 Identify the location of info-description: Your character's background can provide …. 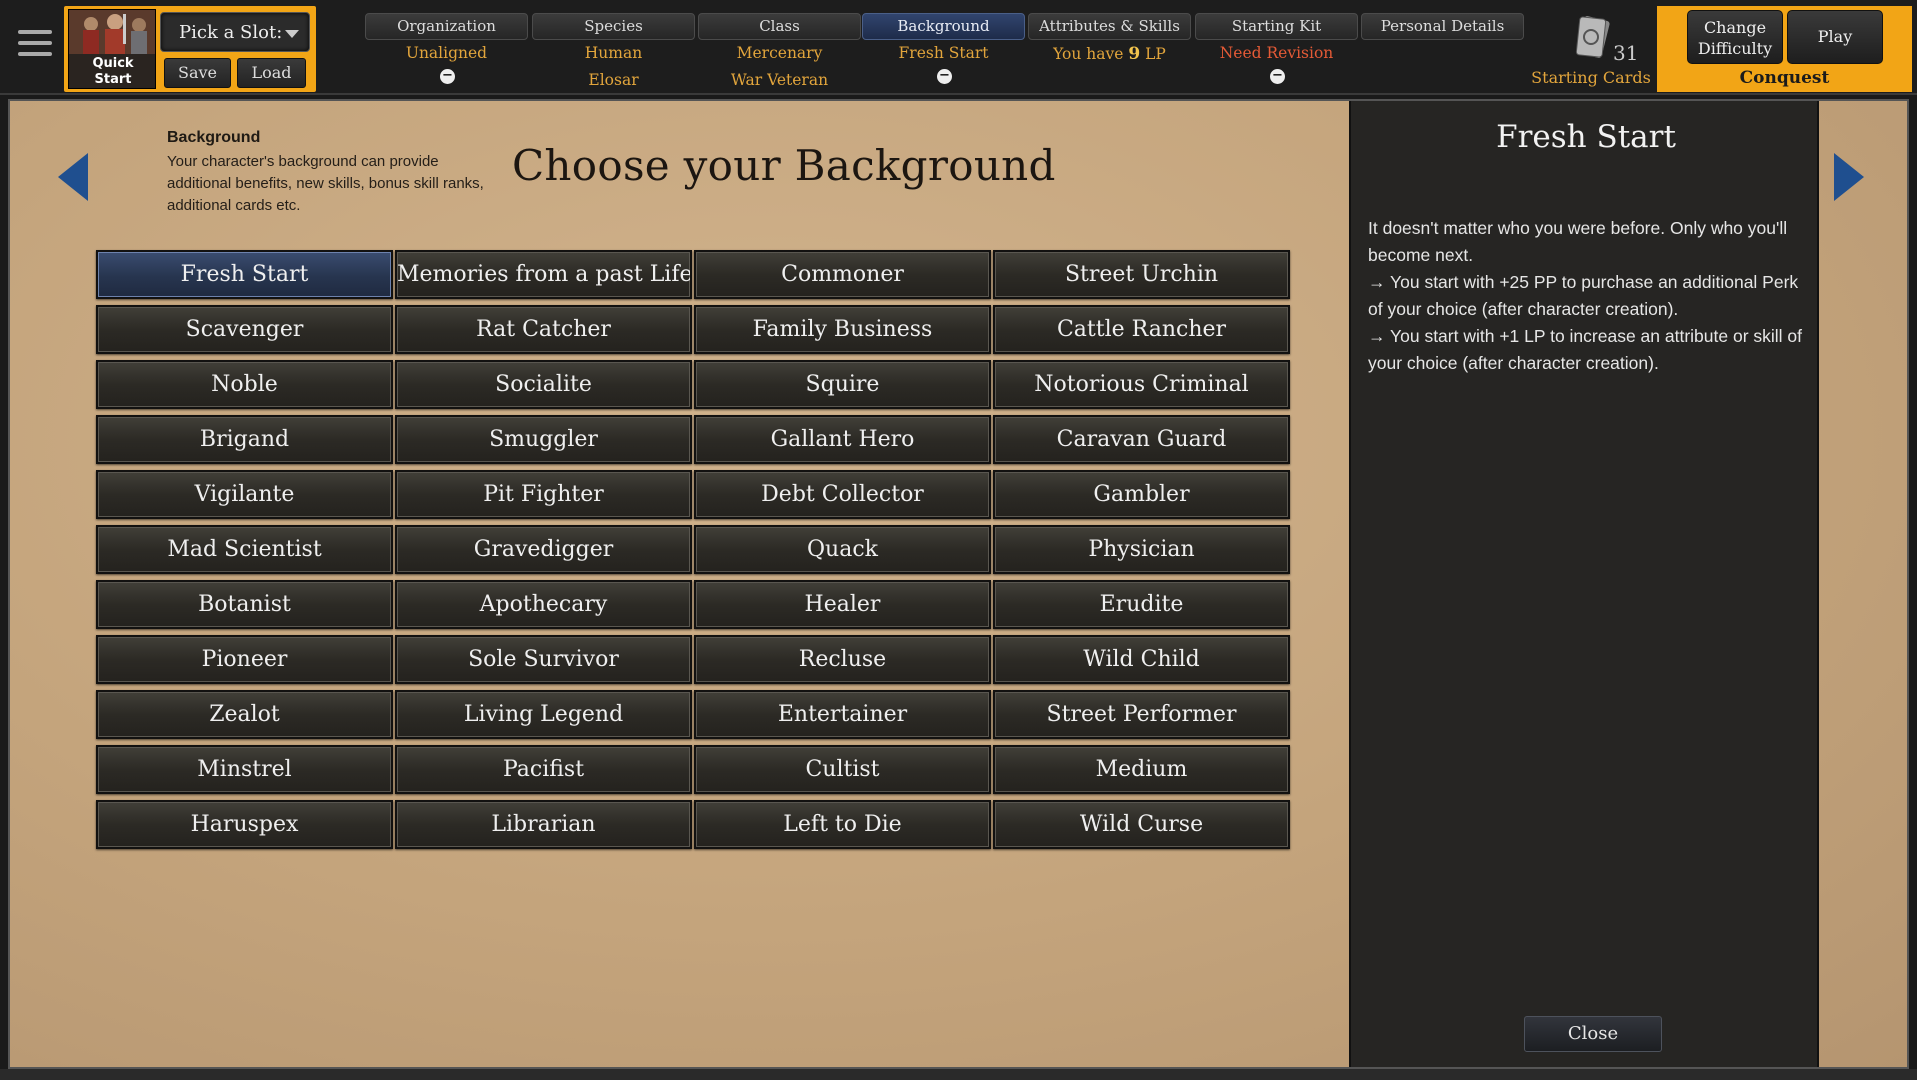
(325, 183).